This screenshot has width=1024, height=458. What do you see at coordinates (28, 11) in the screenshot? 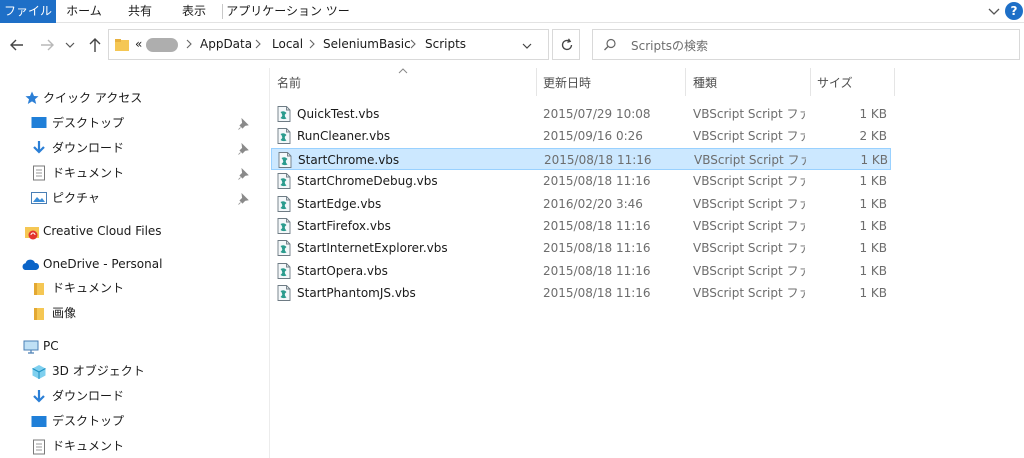
I see `tab-file: ファイル` at bounding box center [28, 11].